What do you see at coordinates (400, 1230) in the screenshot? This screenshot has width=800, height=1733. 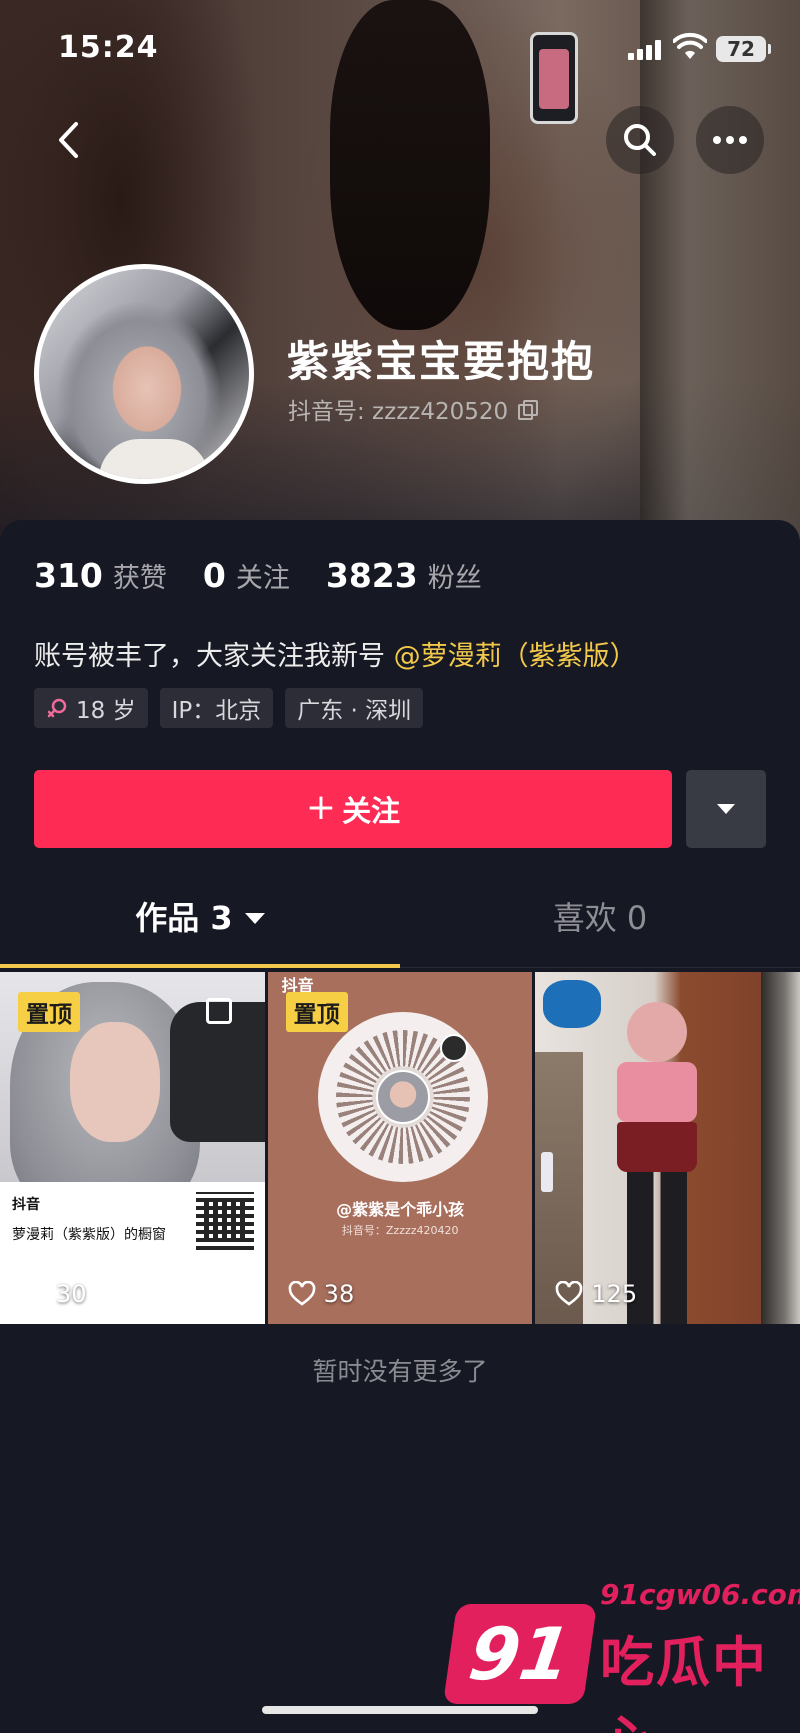 I see `thumbnail-id: 抖音号：Zzzzz420420` at bounding box center [400, 1230].